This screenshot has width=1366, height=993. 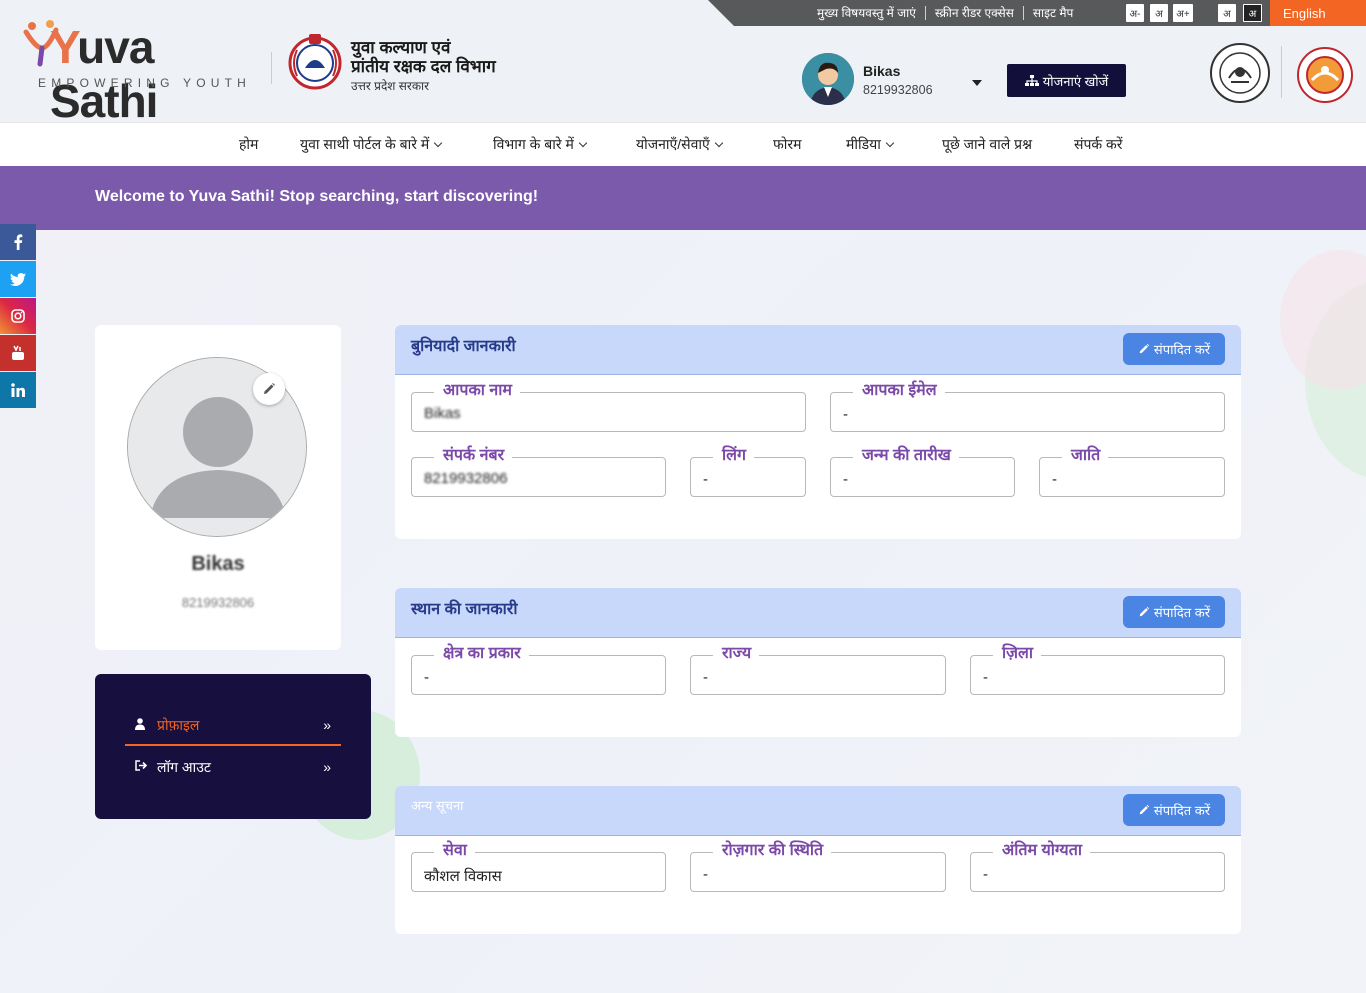 I want to click on up-police-emblem-icon, so click(x=315, y=61).